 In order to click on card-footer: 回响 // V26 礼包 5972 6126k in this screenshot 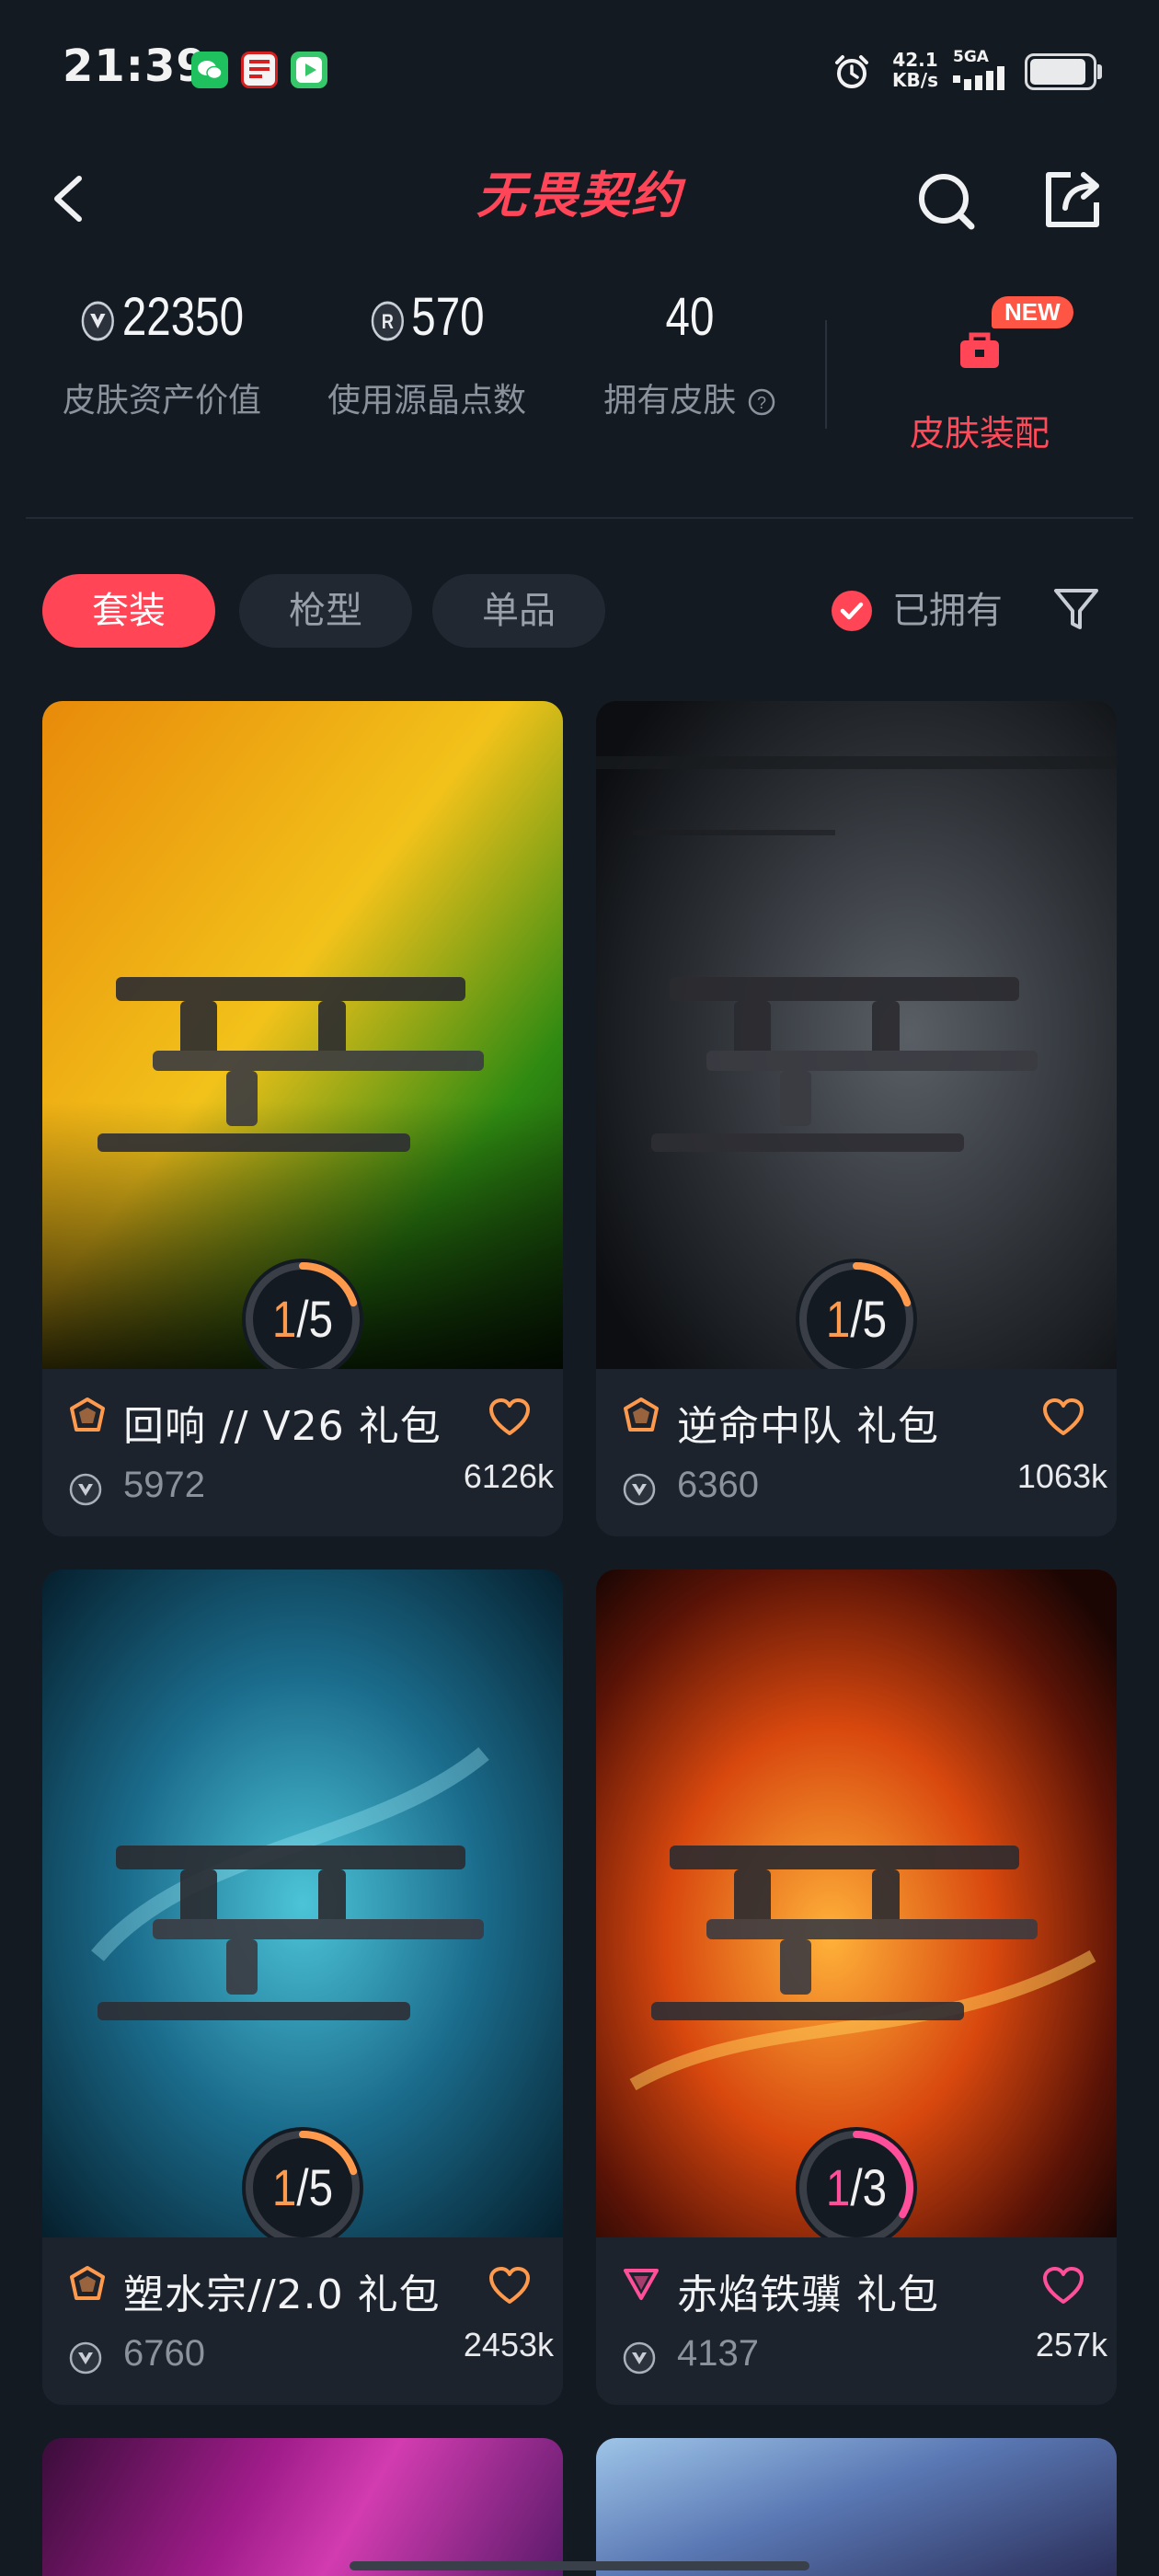, I will do `click(302, 1452)`.